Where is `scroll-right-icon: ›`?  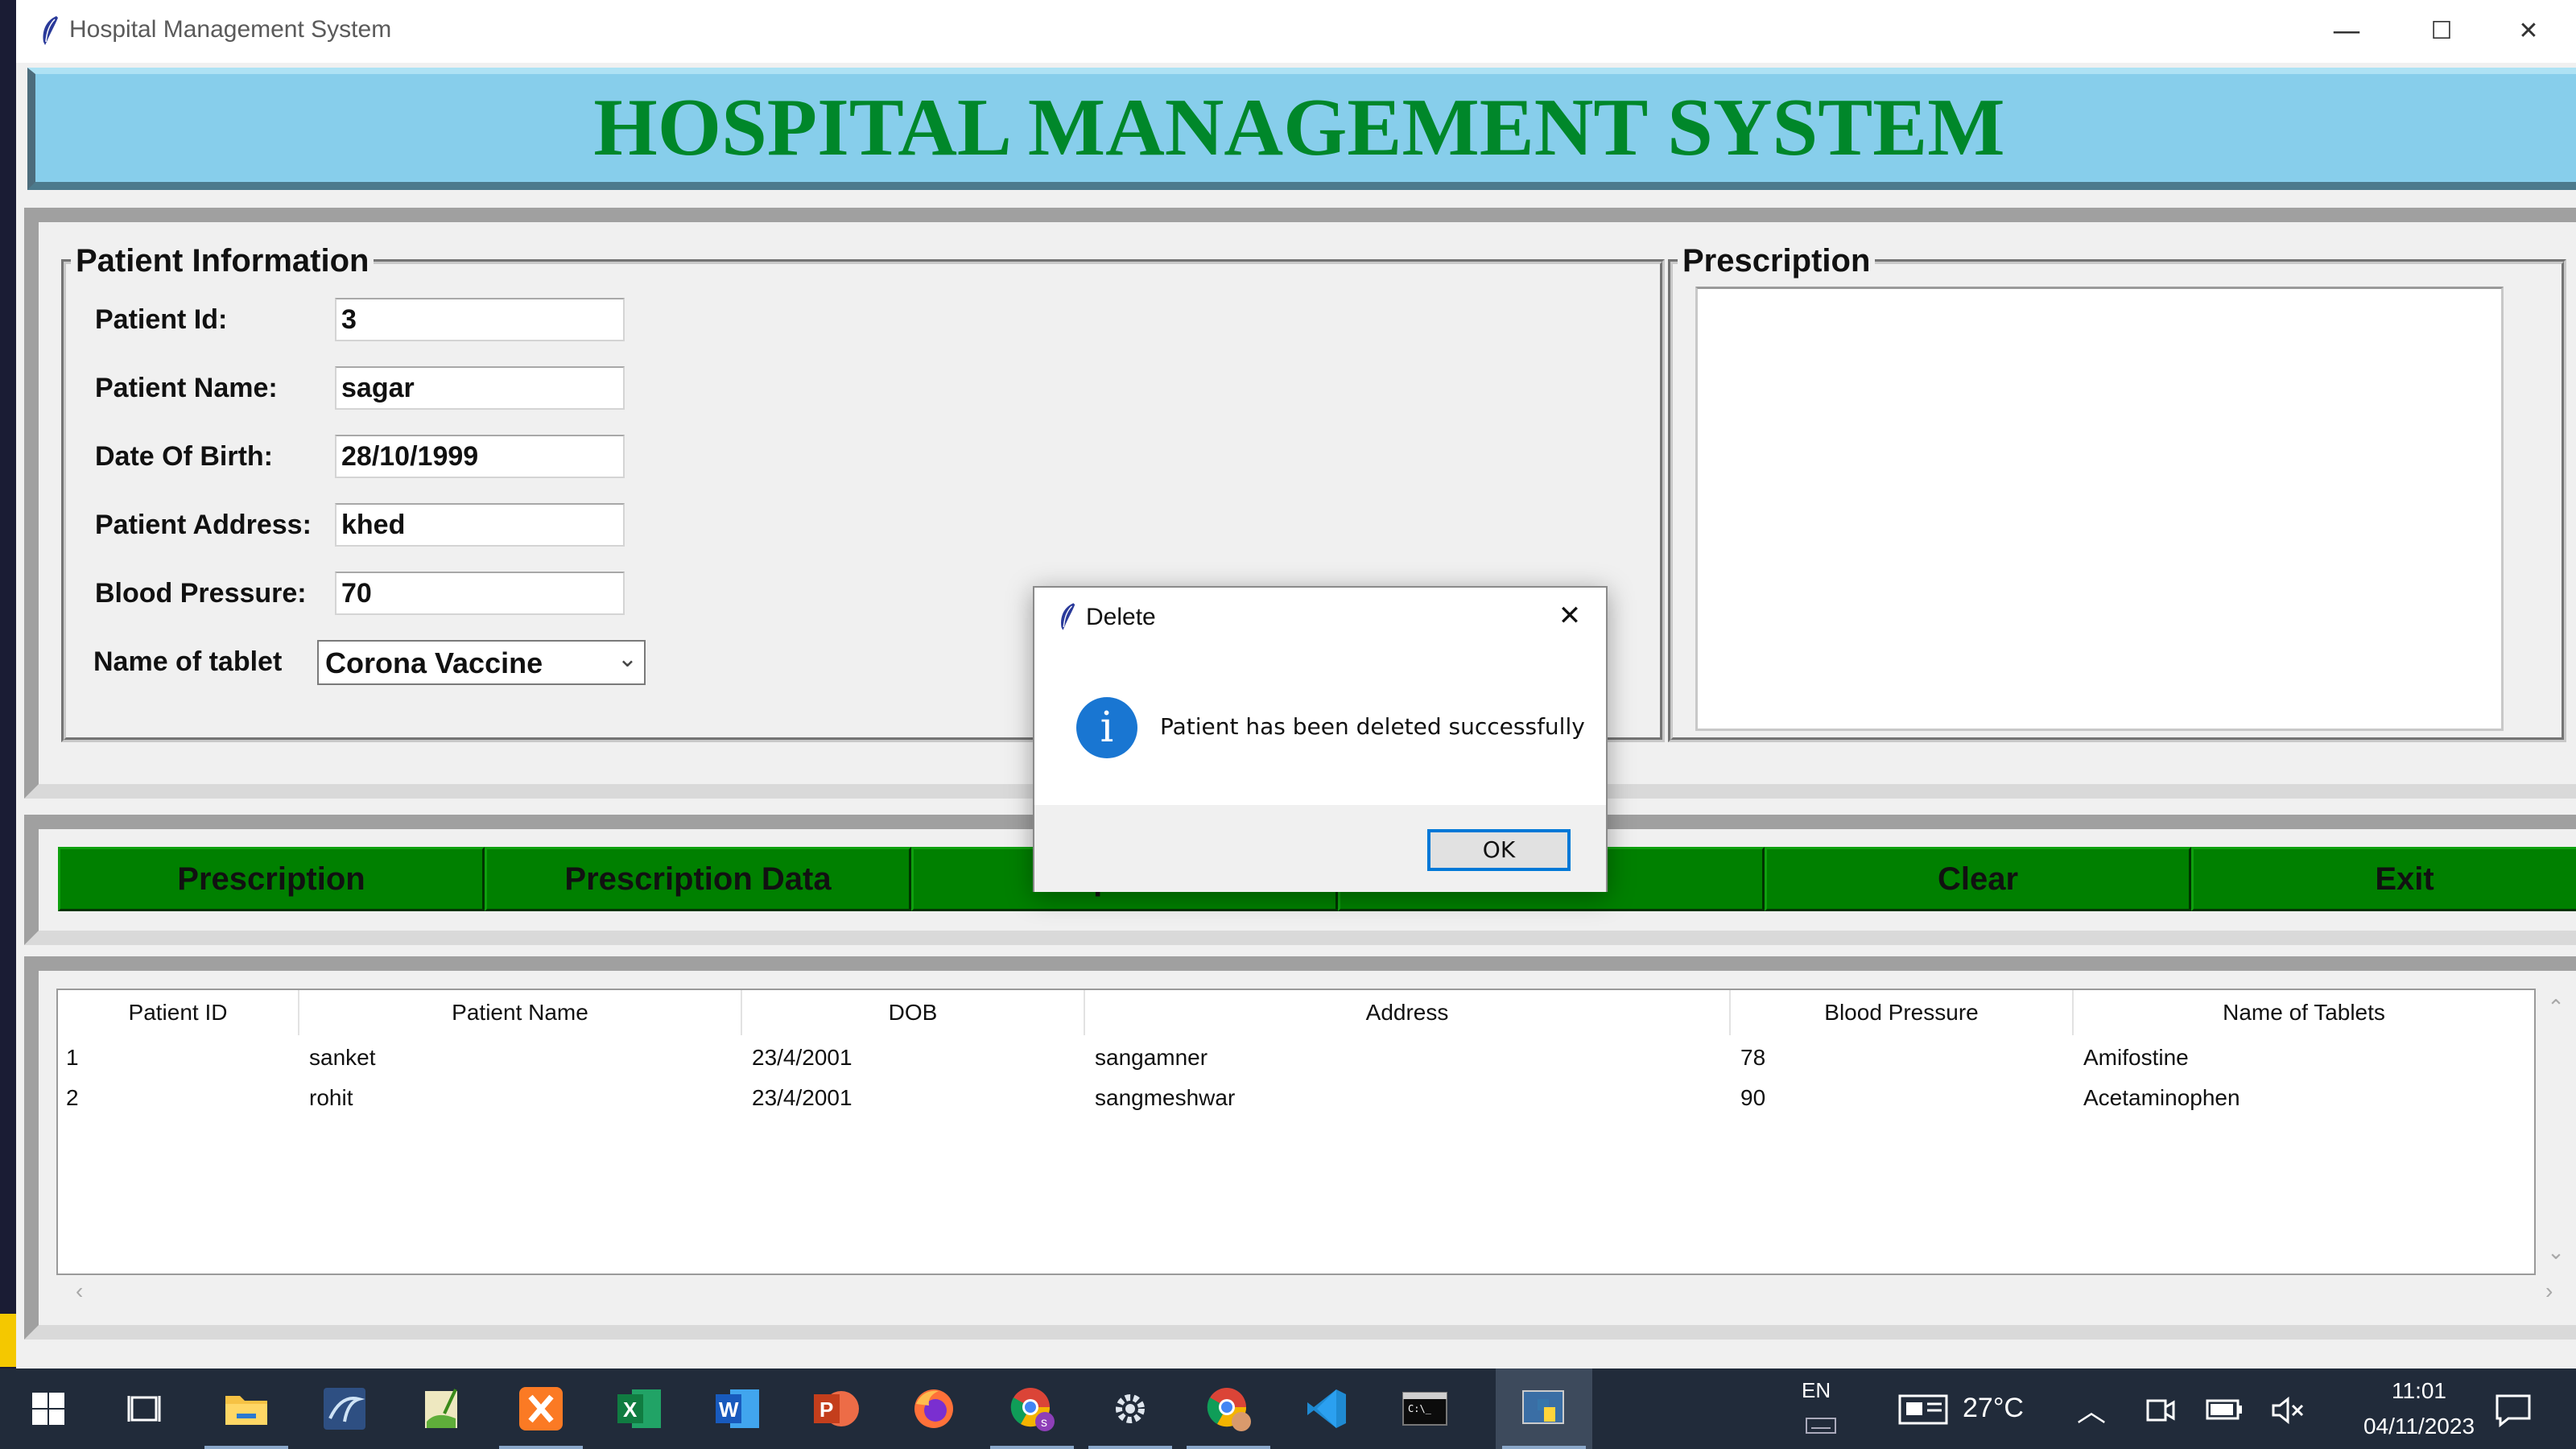
scroll-right-icon: › is located at coordinates (2549, 1291).